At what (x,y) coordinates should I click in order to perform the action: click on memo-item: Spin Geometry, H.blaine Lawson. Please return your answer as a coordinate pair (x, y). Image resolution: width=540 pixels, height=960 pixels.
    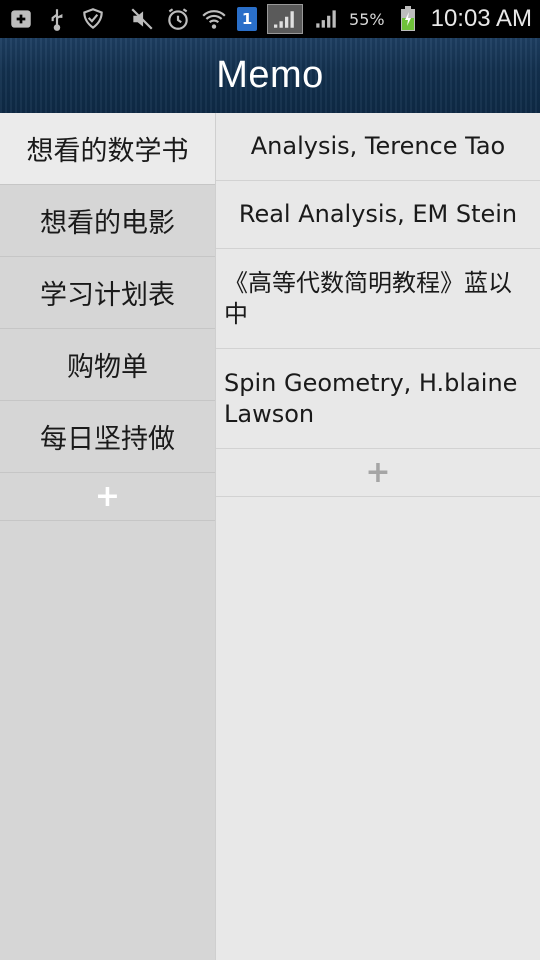
    Looking at the image, I should click on (378, 399).